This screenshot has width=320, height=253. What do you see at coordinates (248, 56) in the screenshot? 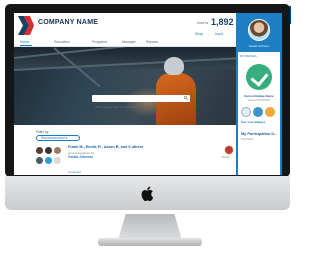
I see `badges-card-heading: MY BADGES` at bounding box center [248, 56].